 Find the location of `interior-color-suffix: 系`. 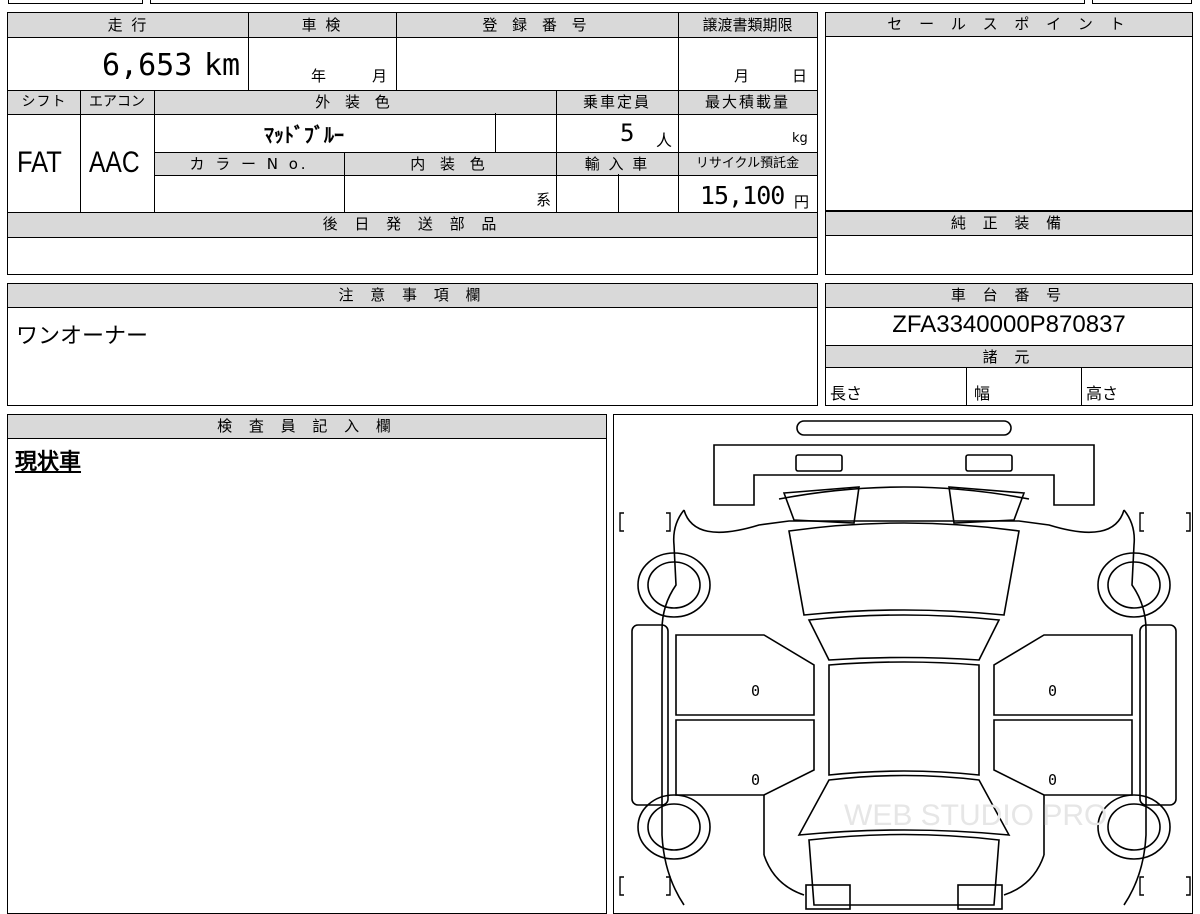

interior-color-suffix: 系 is located at coordinates (544, 200).